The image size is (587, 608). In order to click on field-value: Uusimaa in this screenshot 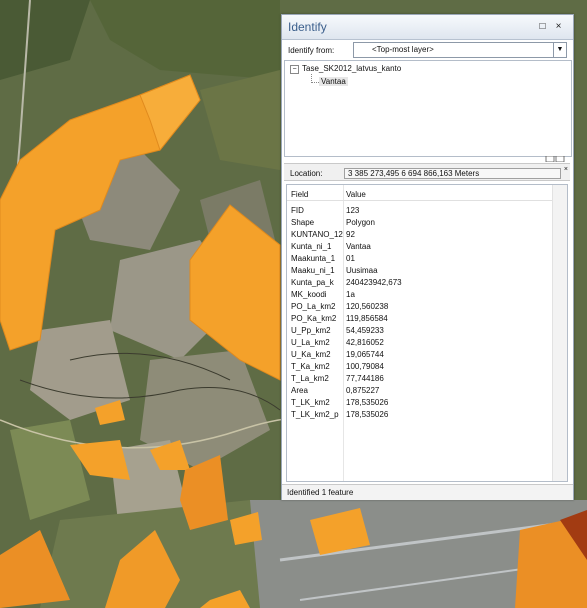, I will do `click(362, 270)`.